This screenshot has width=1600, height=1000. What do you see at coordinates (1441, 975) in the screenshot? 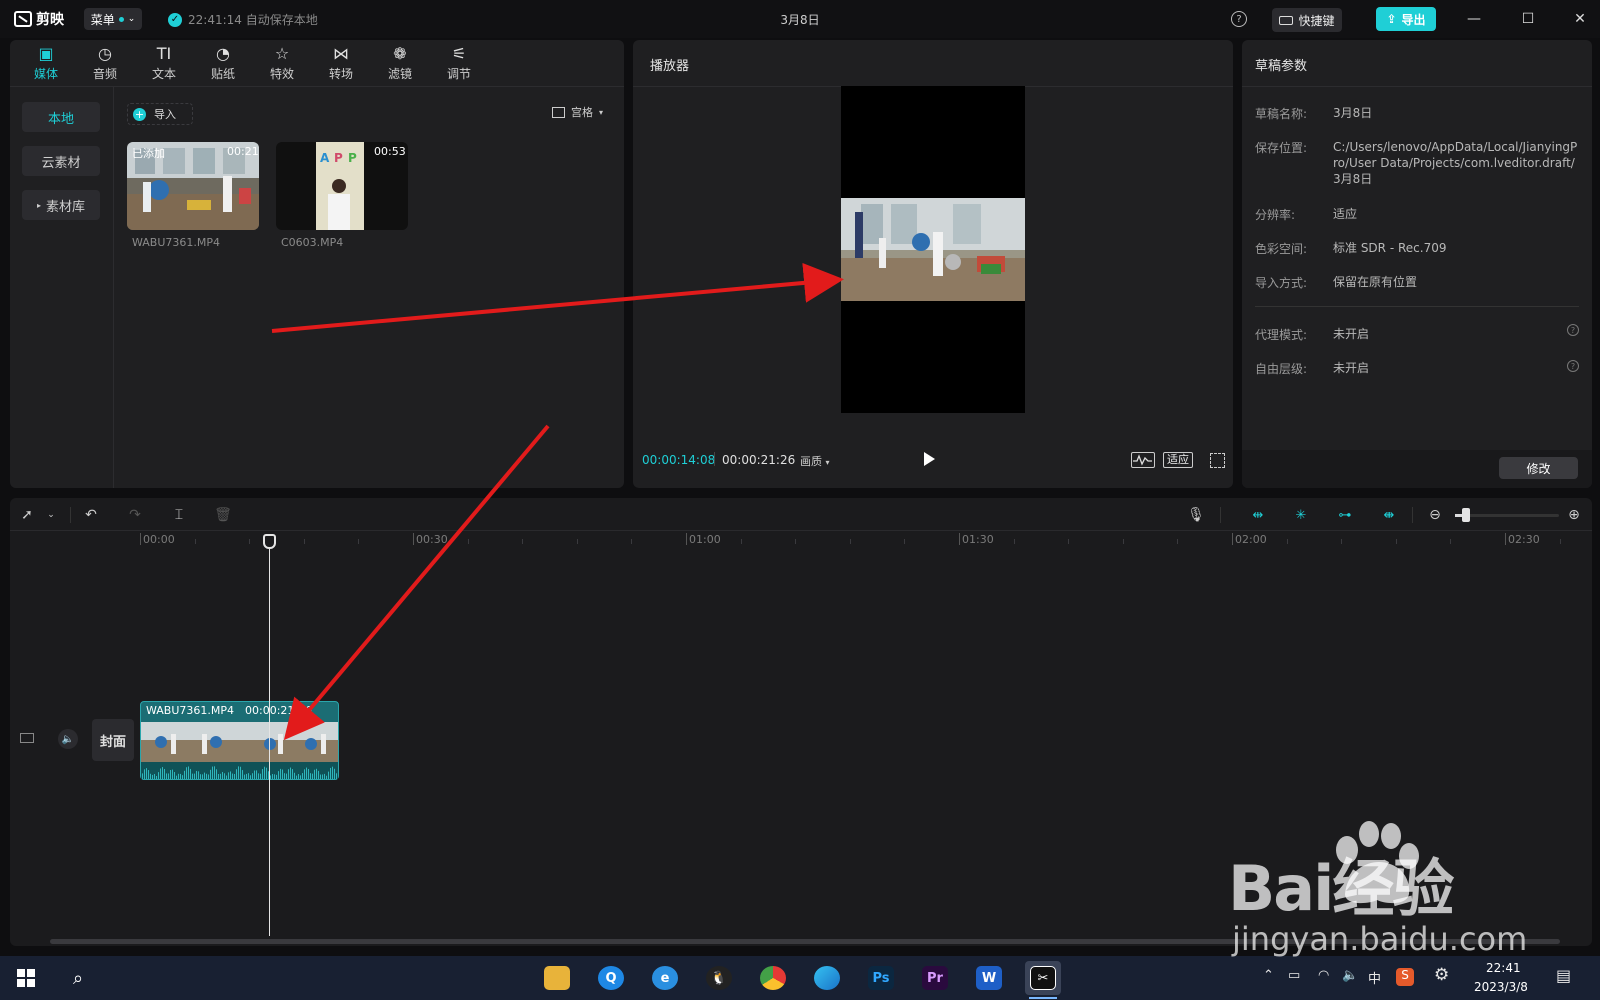
I see `settings-gear-icon: ⚙` at bounding box center [1441, 975].